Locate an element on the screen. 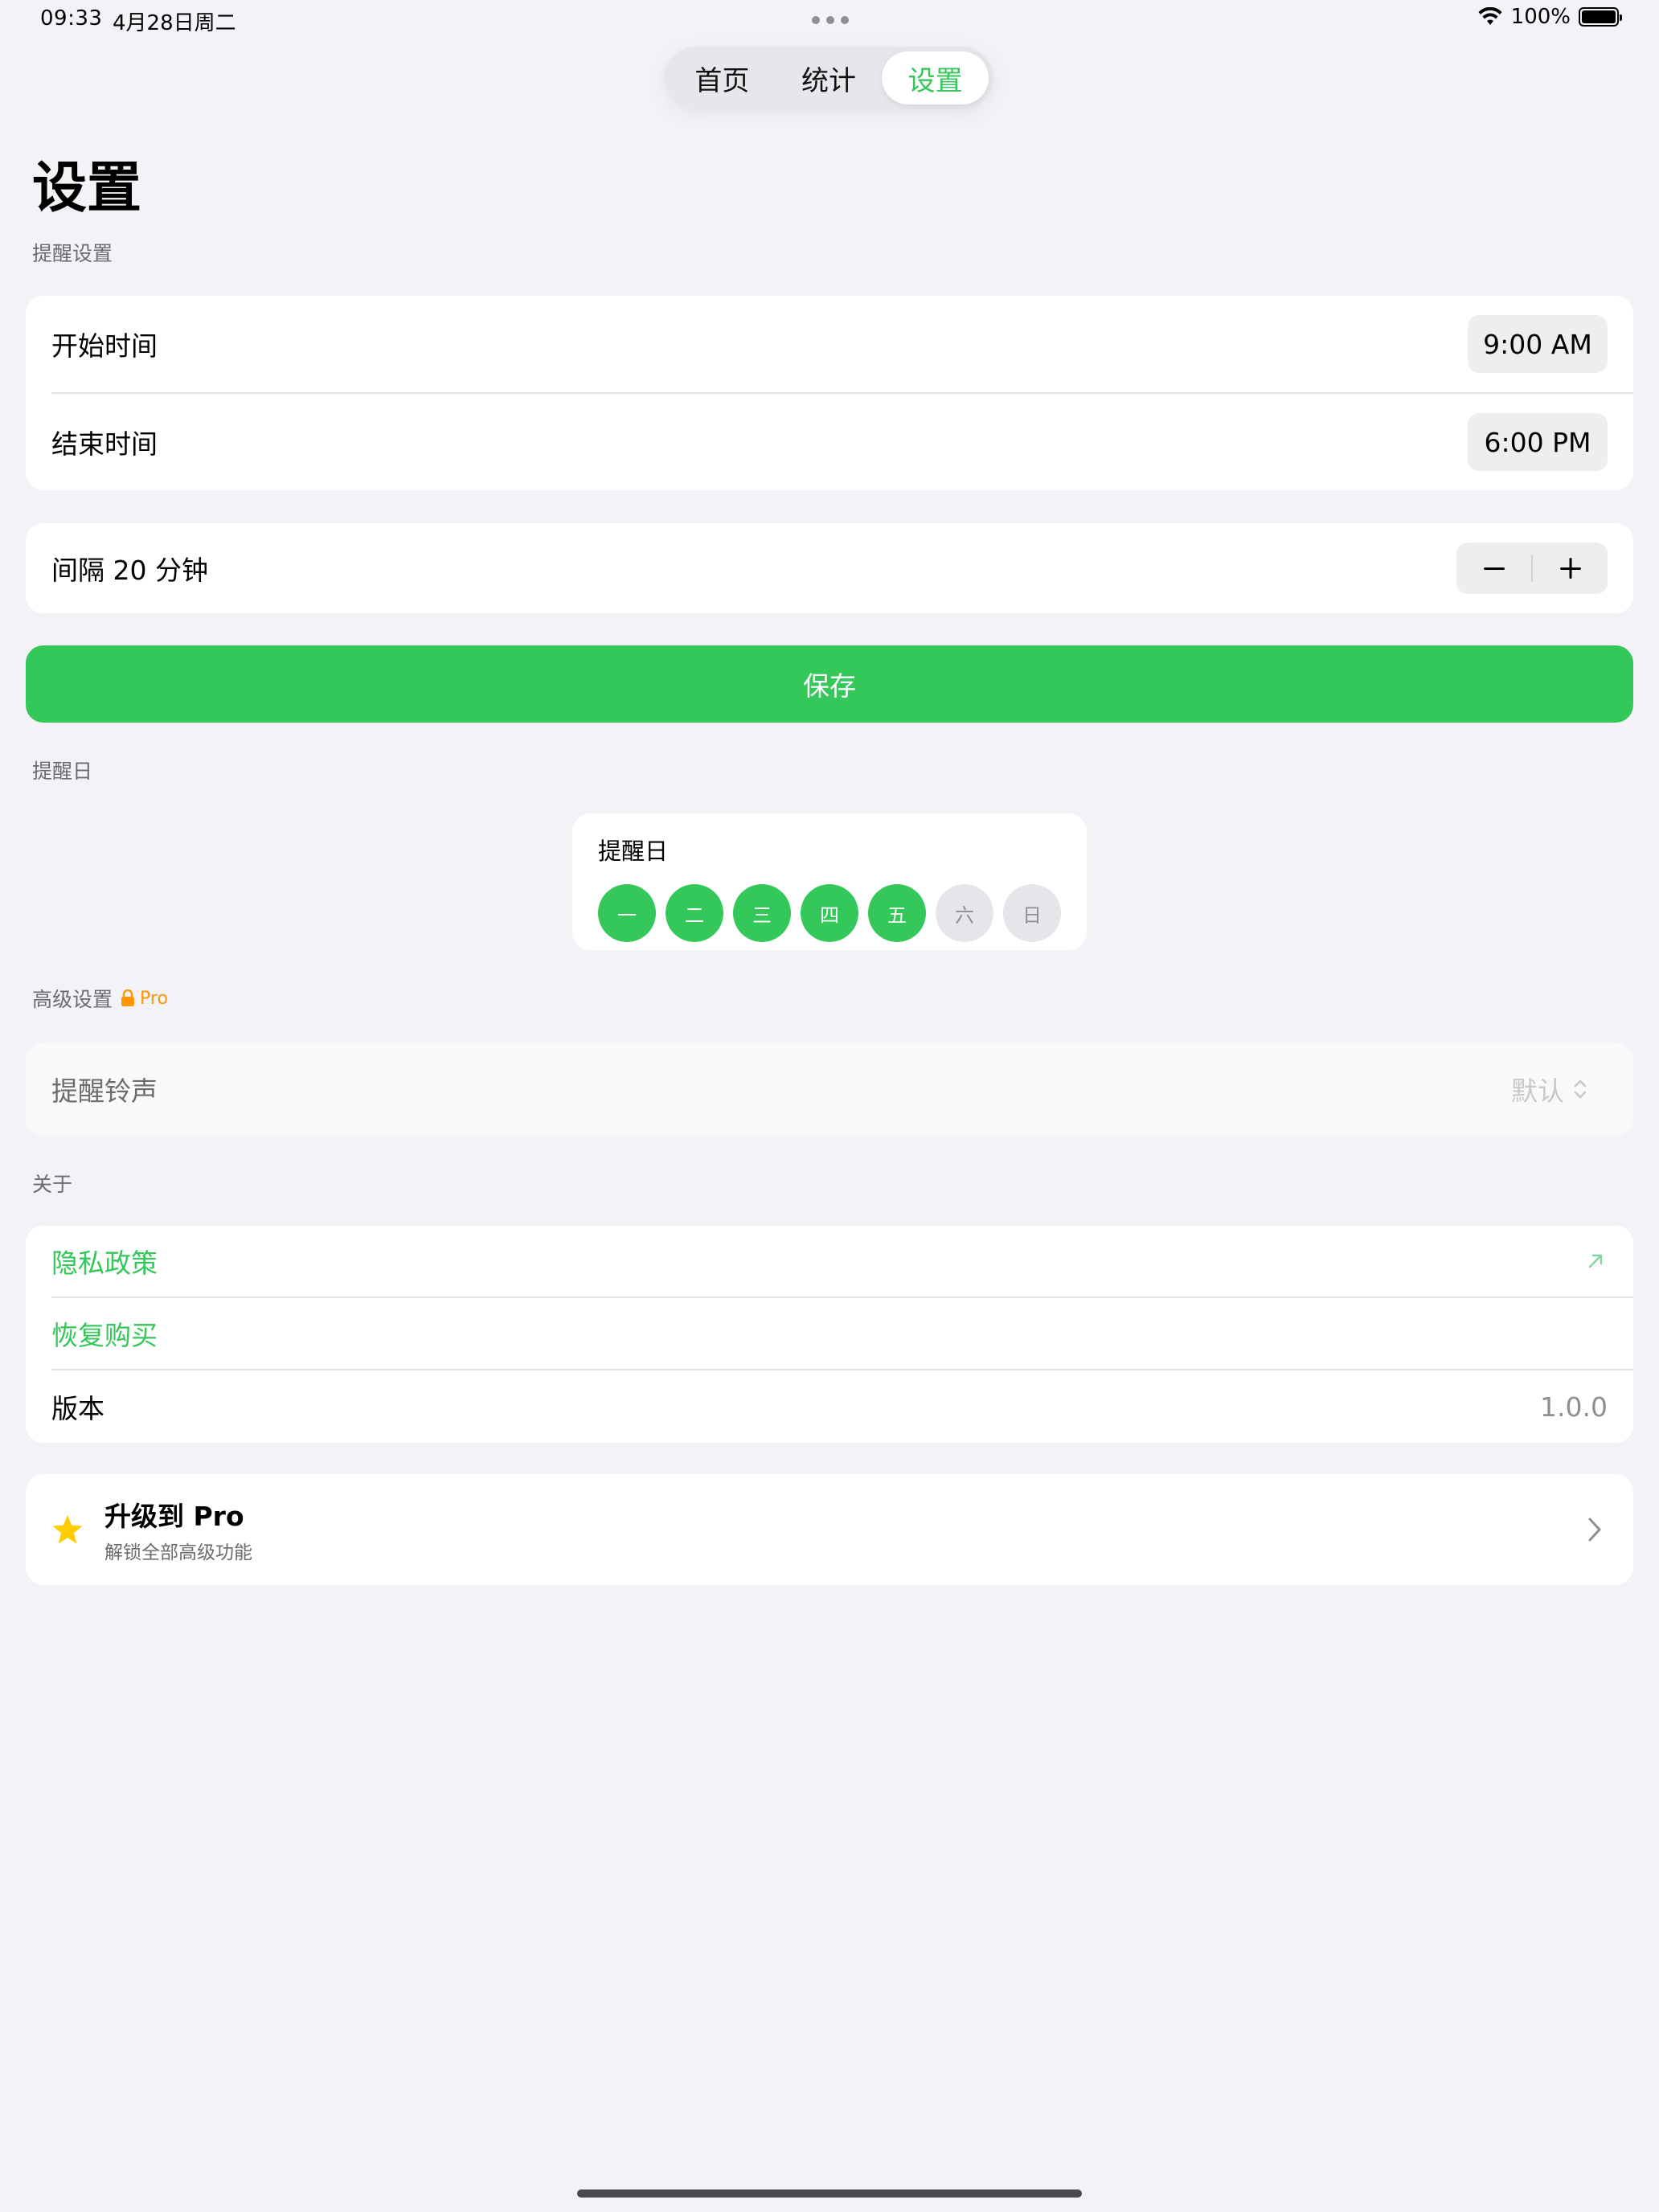 This screenshot has height=2212, width=1659. upgrade-pro-row: 升级到 Pro 解锁全部高级功能 is located at coordinates (829, 1529).